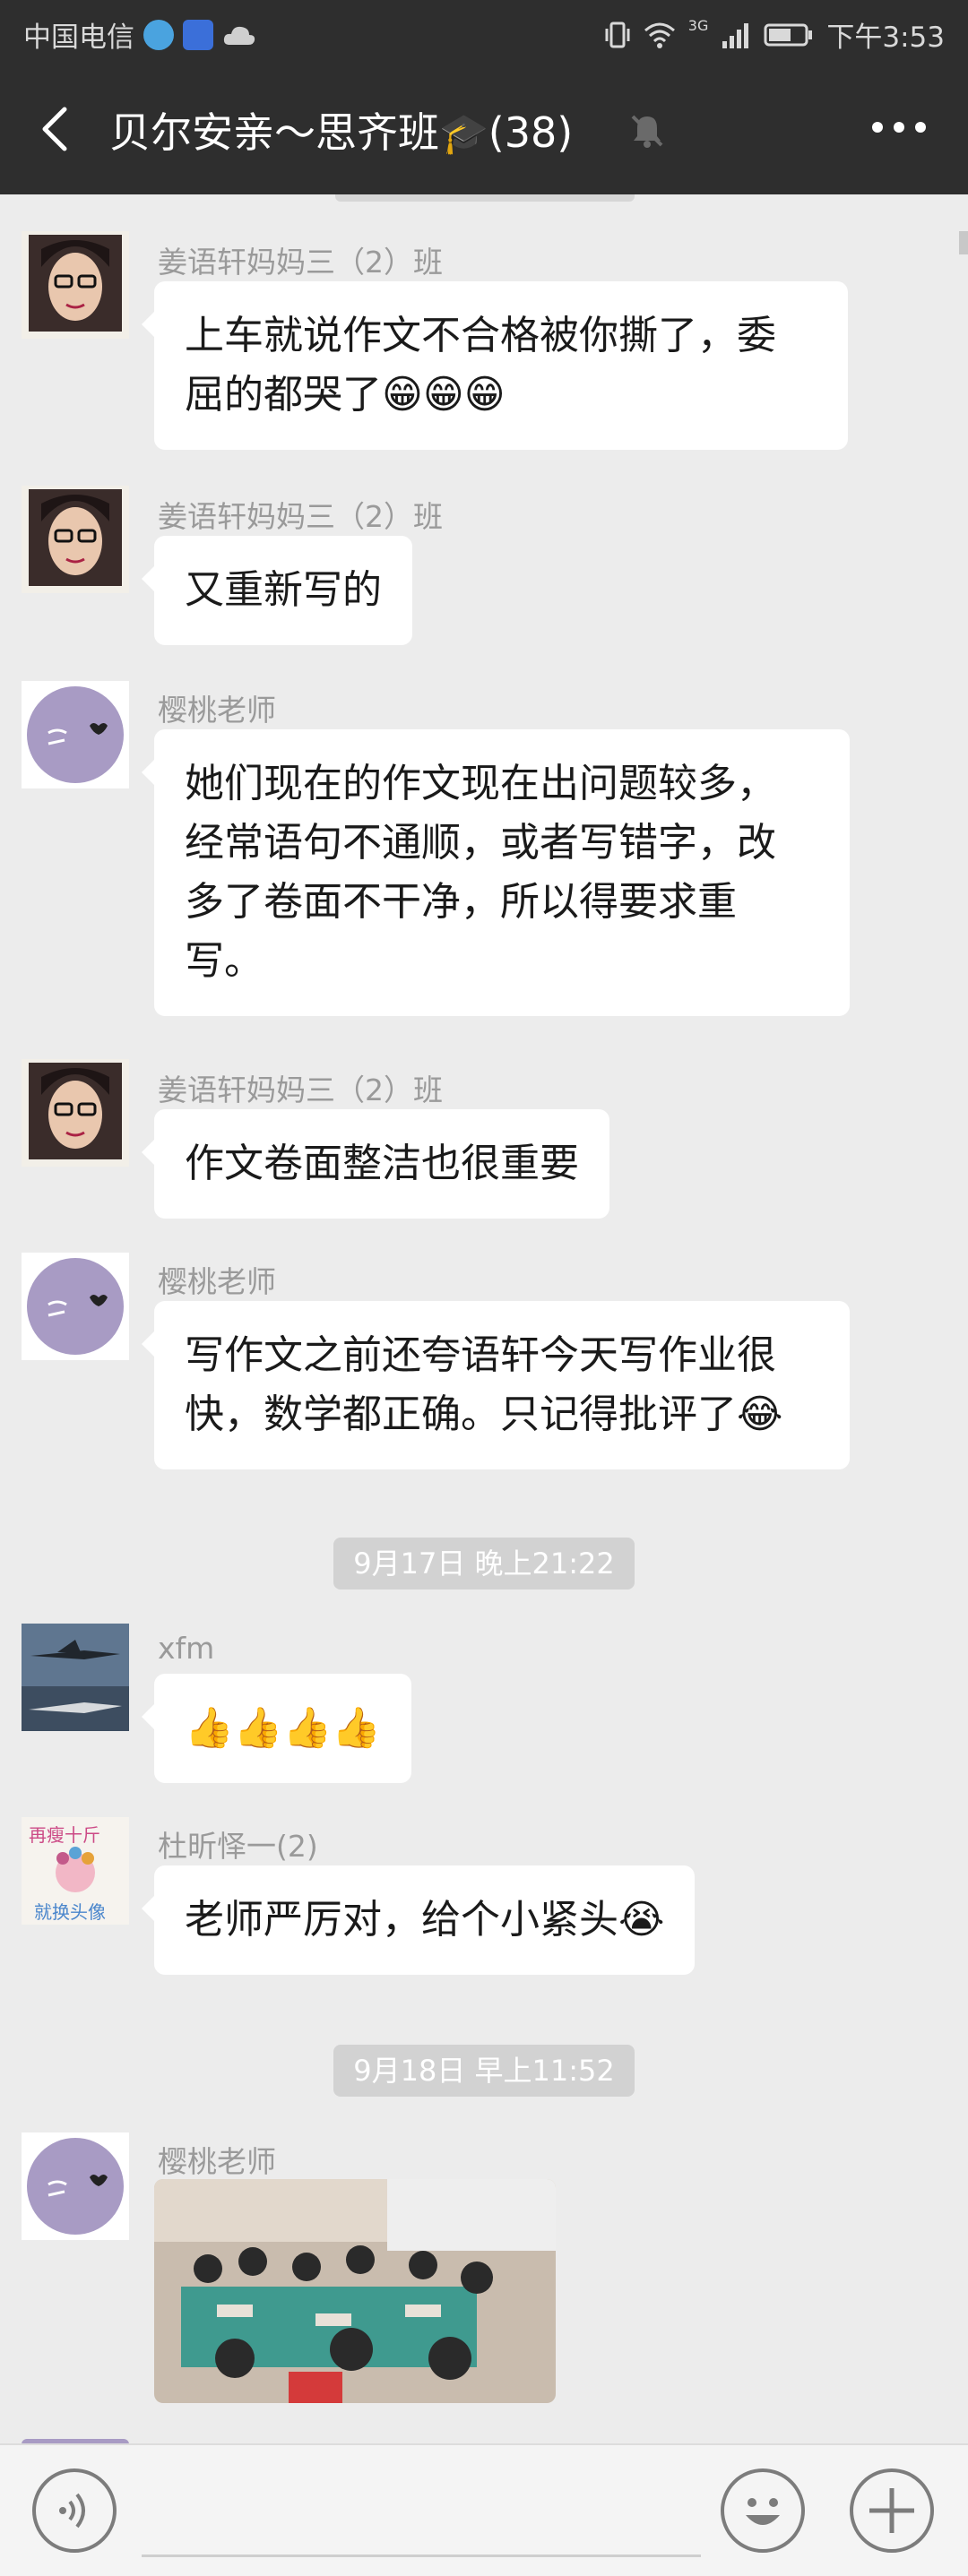  What do you see at coordinates (274, 132) in the screenshot?
I see `group-name: 贝尔安亲～思齐班` at bounding box center [274, 132].